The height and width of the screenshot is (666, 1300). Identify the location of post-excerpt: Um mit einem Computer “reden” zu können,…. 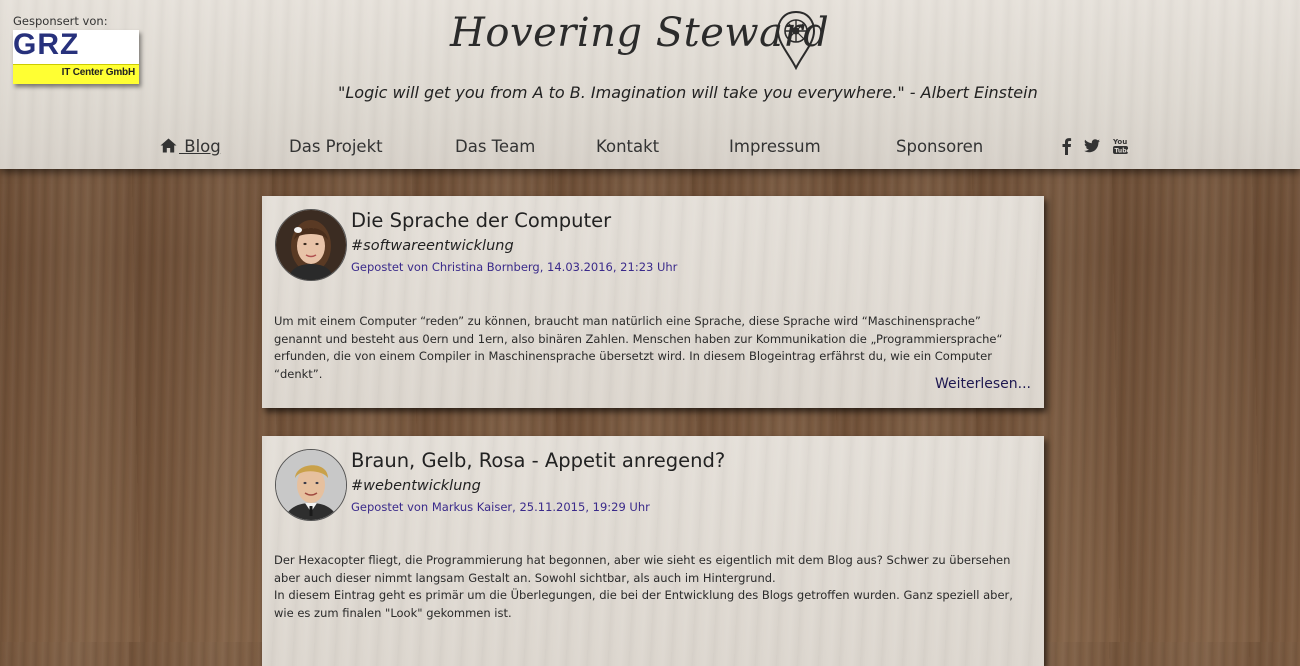
(638, 347).